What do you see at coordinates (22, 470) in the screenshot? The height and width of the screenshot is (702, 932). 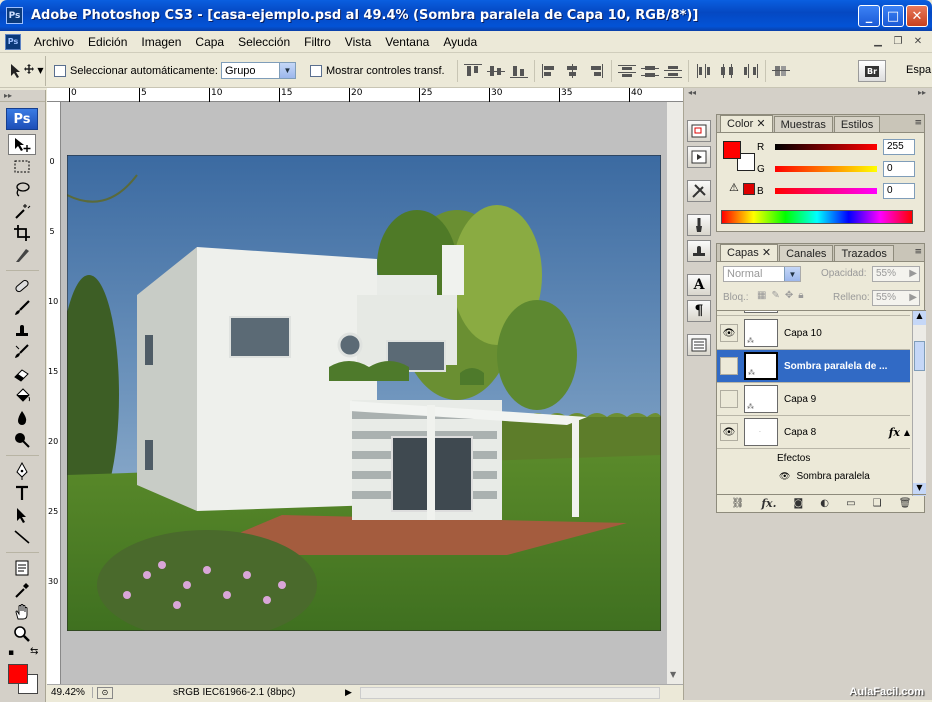 I see `pen-tool` at bounding box center [22, 470].